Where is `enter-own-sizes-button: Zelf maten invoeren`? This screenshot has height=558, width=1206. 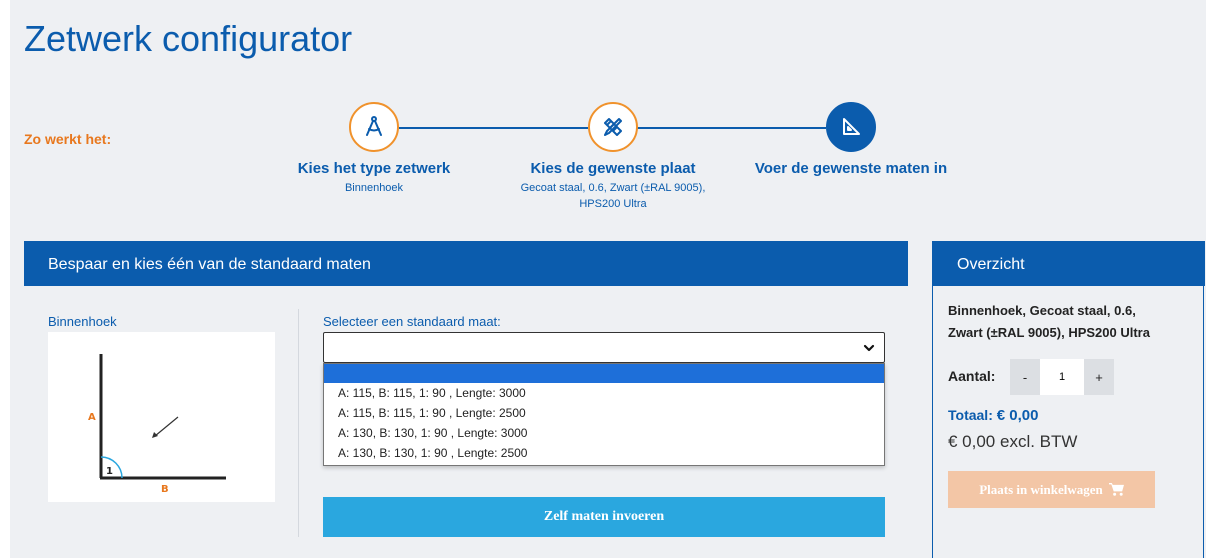
enter-own-sizes-button: Zelf maten invoeren is located at coordinates (604, 517).